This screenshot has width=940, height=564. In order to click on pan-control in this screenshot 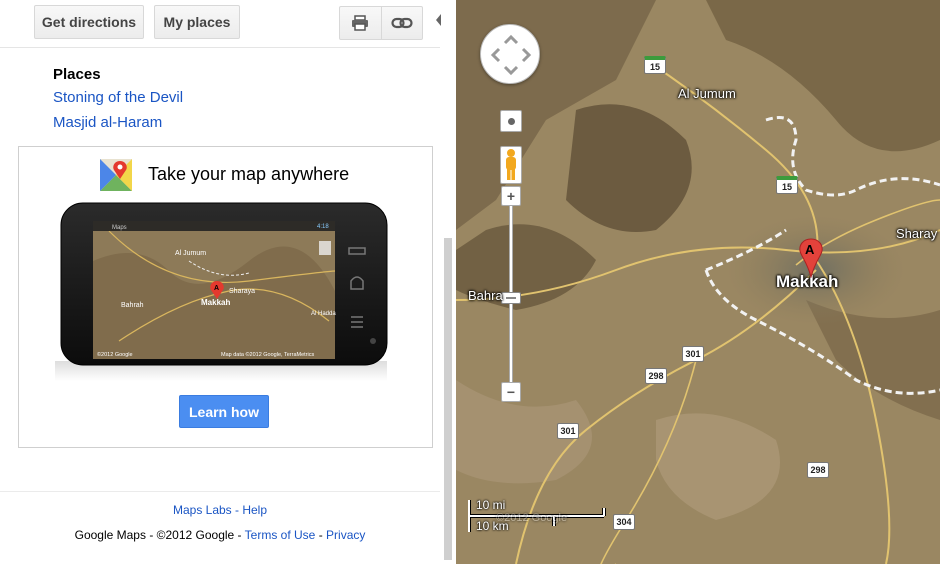, I will do `click(510, 54)`.